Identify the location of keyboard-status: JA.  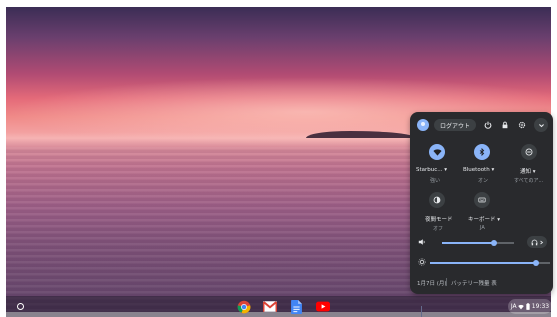
(482, 228).